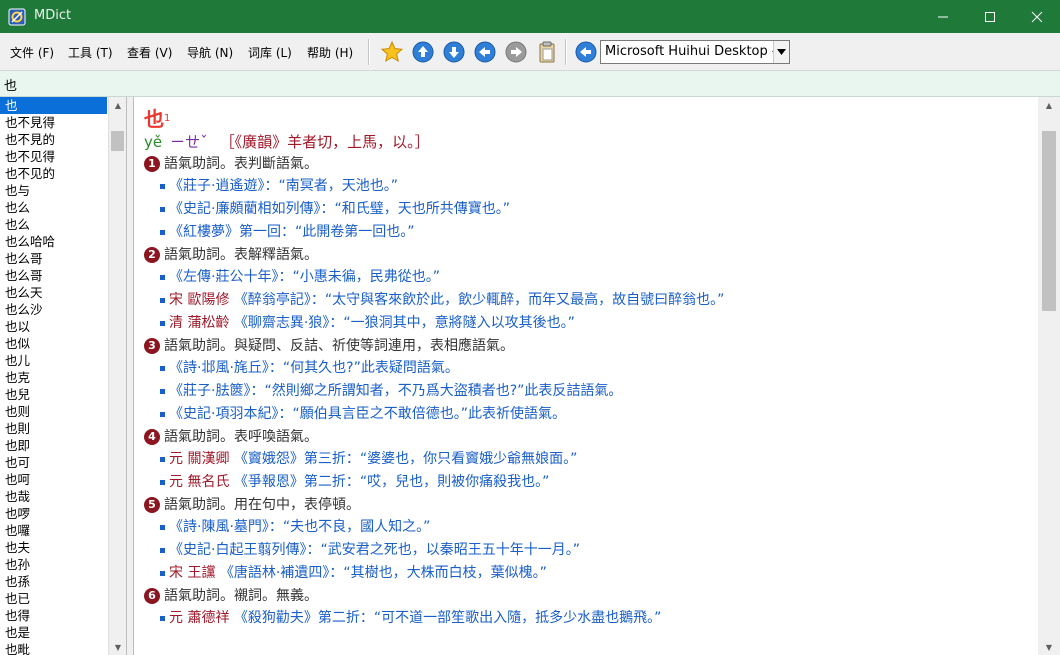 This screenshot has height=655, width=1060. What do you see at coordinates (423, 52) in the screenshot?
I see `arrow-up-icon` at bounding box center [423, 52].